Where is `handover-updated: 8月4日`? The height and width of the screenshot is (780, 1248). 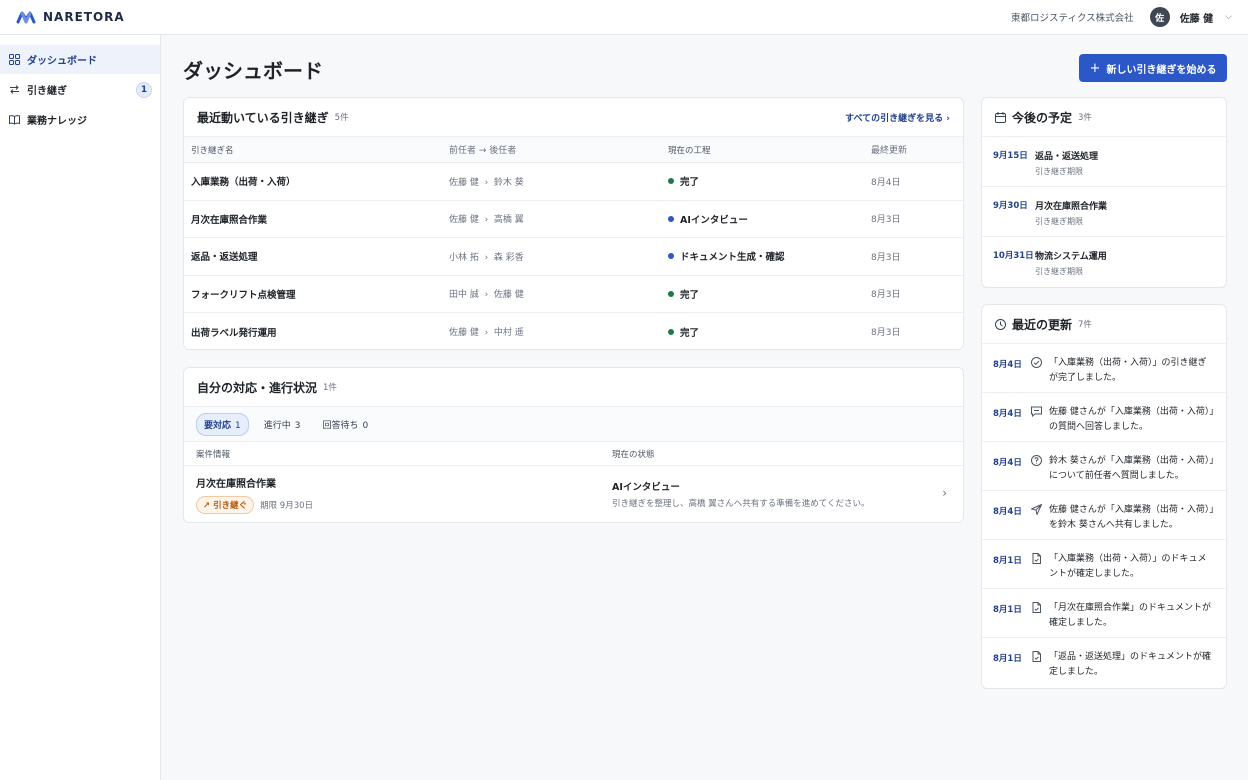
handover-updated: 8月4日 is located at coordinates (886, 182).